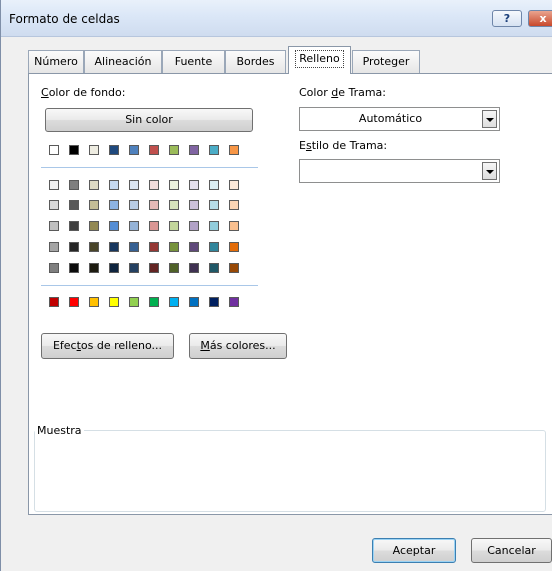 This screenshot has width=552, height=571. What do you see at coordinates (507, 18) in the screenshot?
I see `help-button: ?` at bounding box center [507, 18].